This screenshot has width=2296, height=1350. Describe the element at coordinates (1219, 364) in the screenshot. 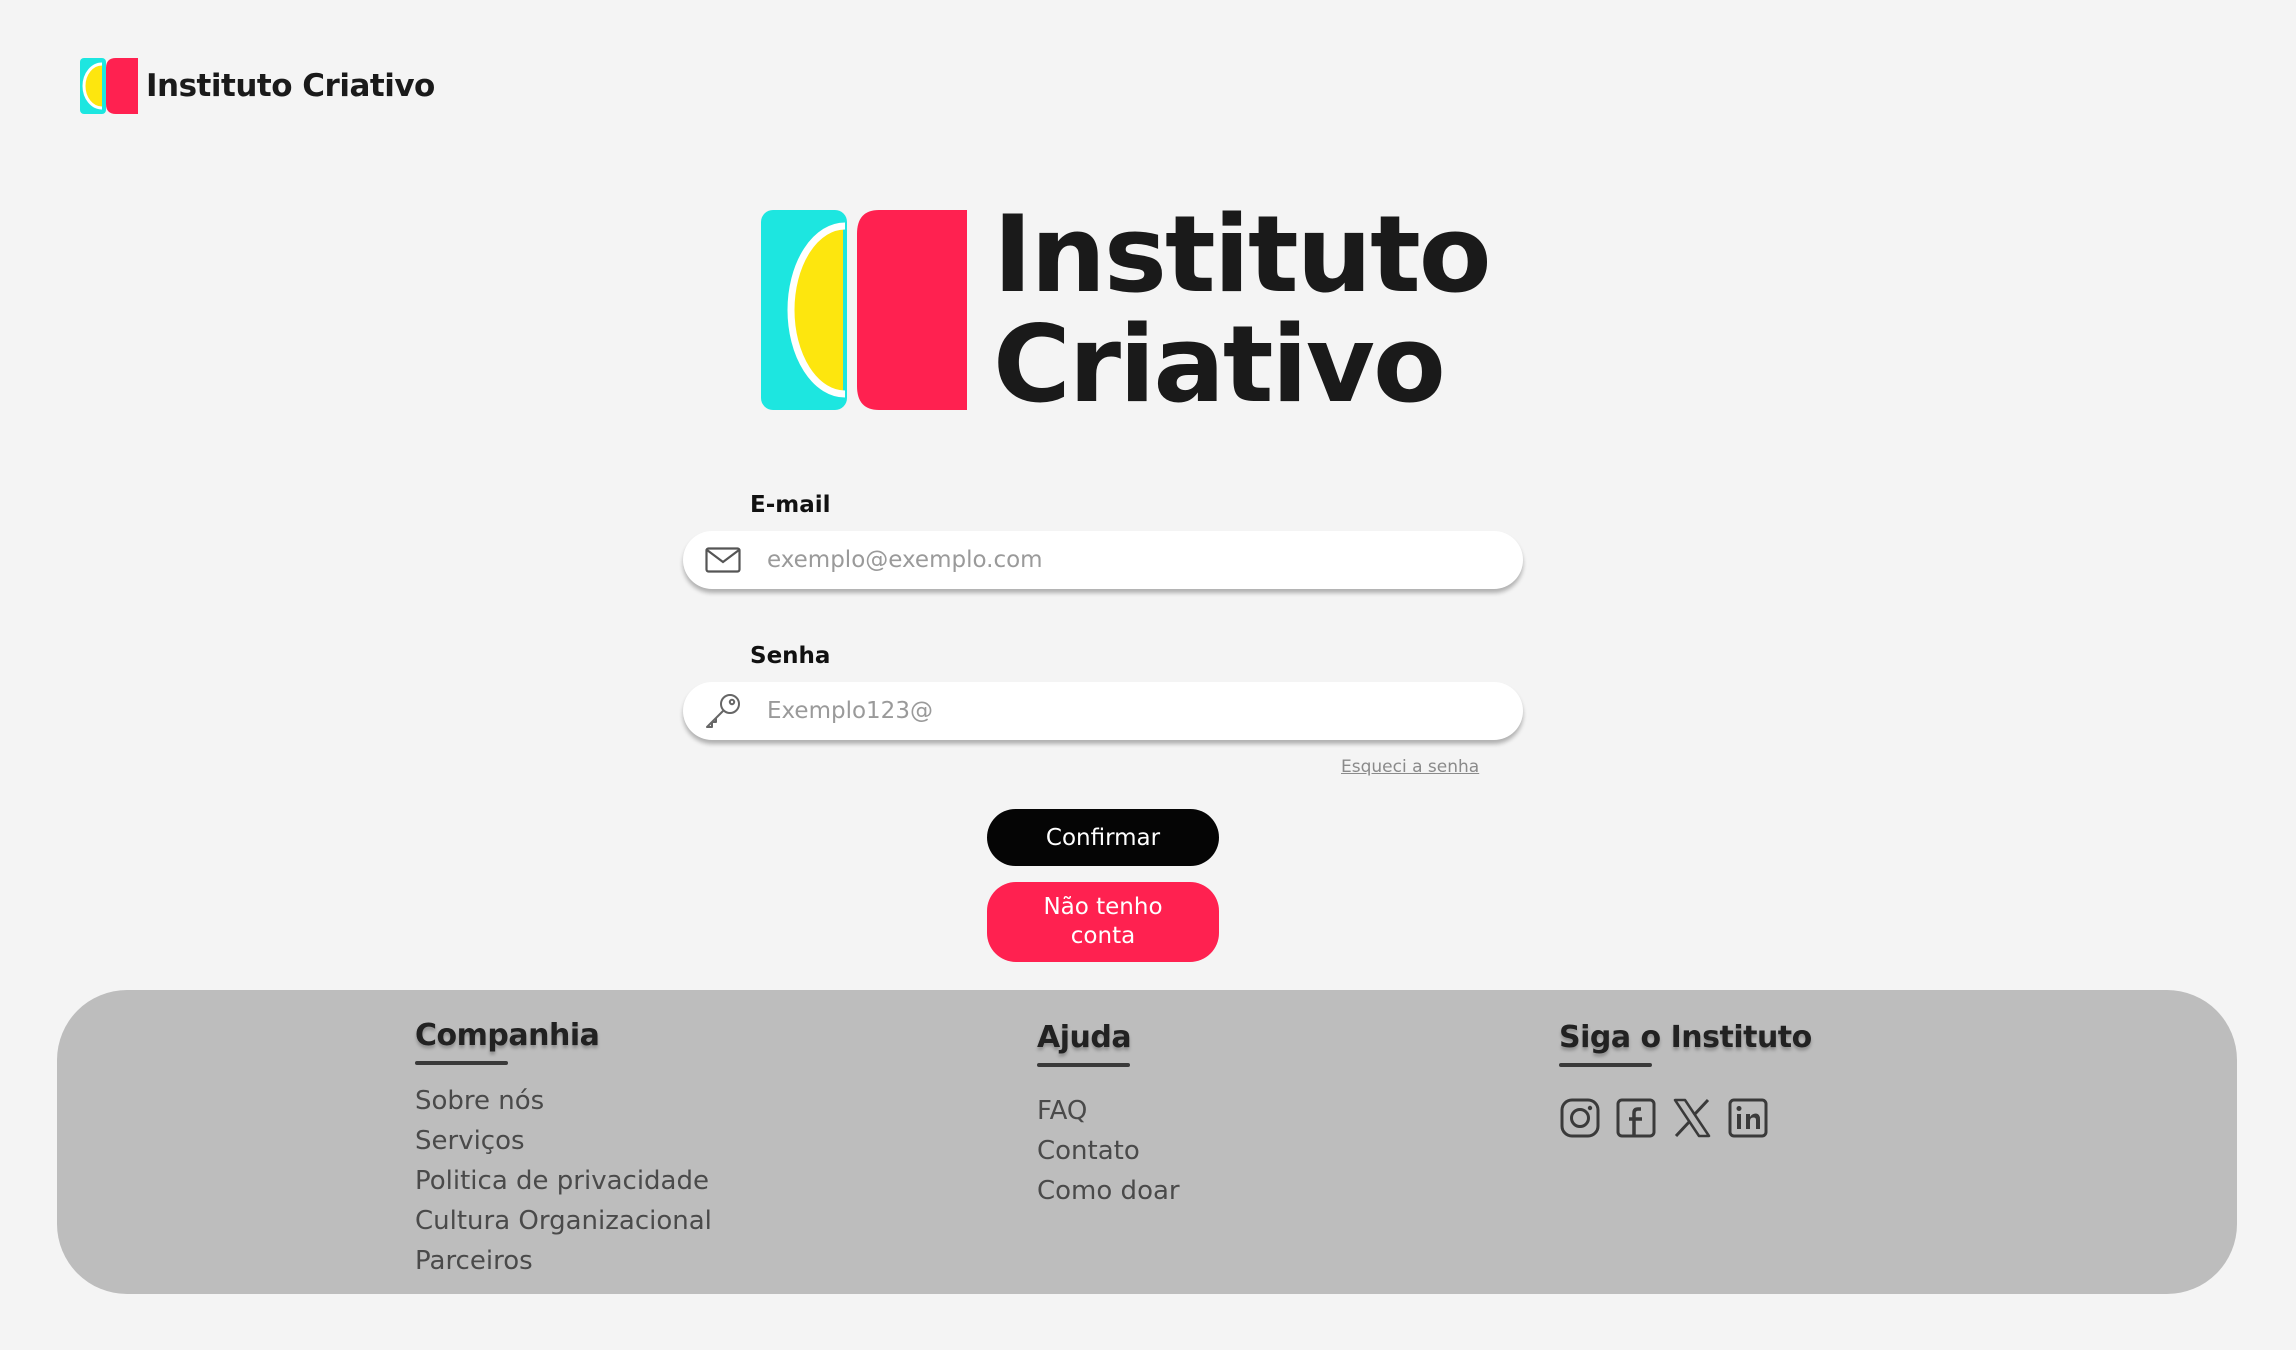

I see `hero-line-2: Criativo` at that location.